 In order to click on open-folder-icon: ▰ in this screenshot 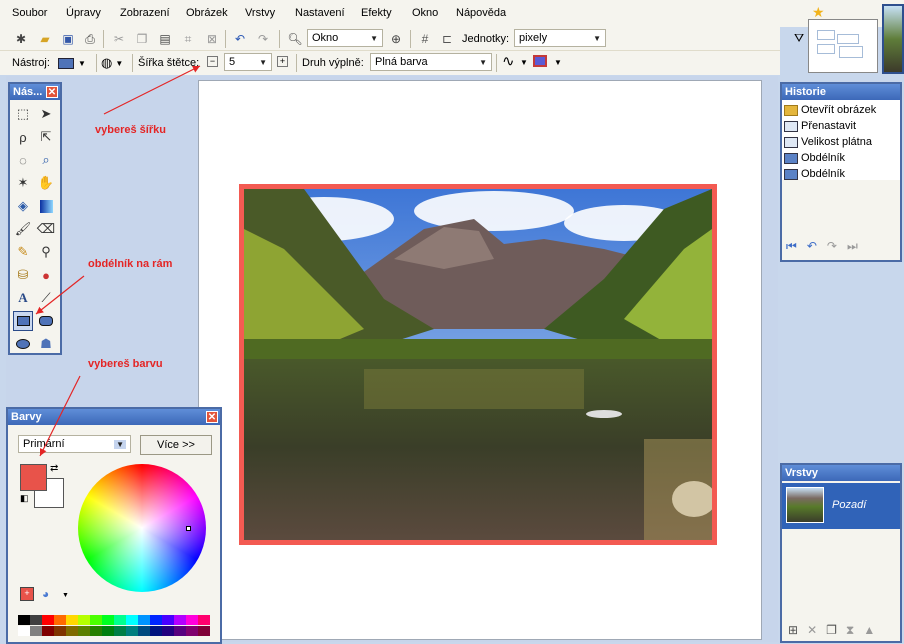, I will do `click(45, 39)`.